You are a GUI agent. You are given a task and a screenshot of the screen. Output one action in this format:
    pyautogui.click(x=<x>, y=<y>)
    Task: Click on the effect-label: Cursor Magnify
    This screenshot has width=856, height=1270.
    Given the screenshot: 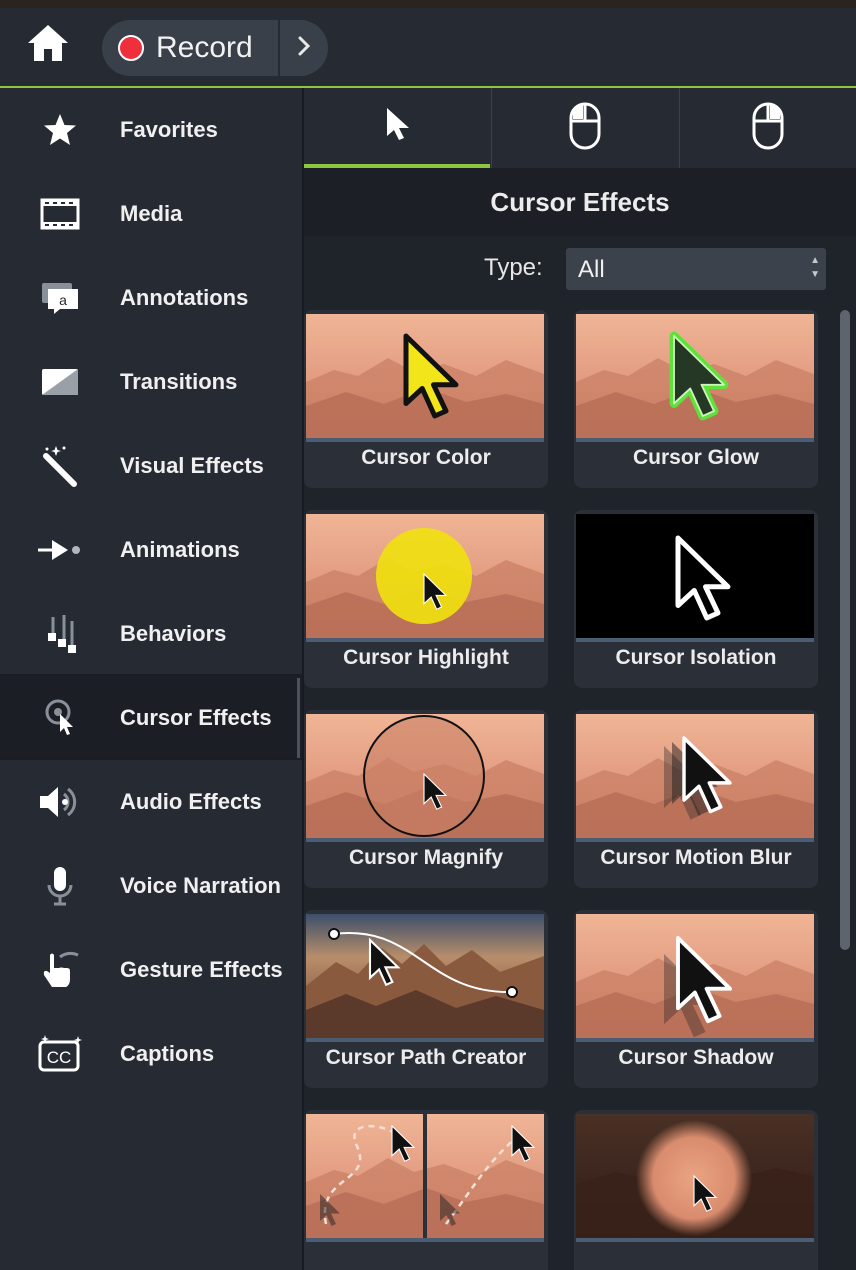 What is the action you would take?
    pyautogui.click(x=425, y=857)
    